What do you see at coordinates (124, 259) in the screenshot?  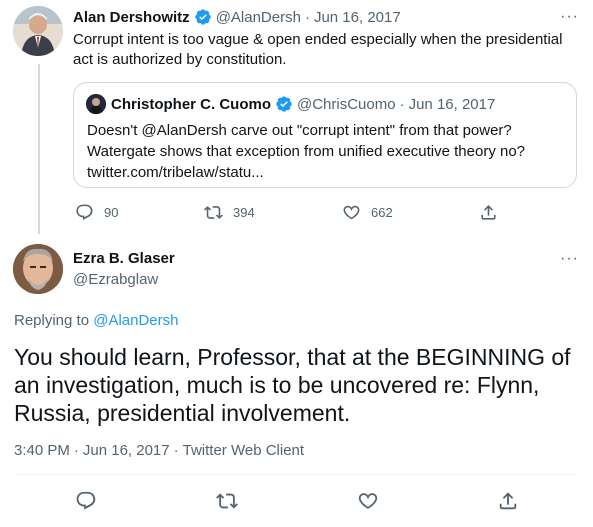 I see `author-name: Ezra B. Glaser` at bounding box center [124, 259].